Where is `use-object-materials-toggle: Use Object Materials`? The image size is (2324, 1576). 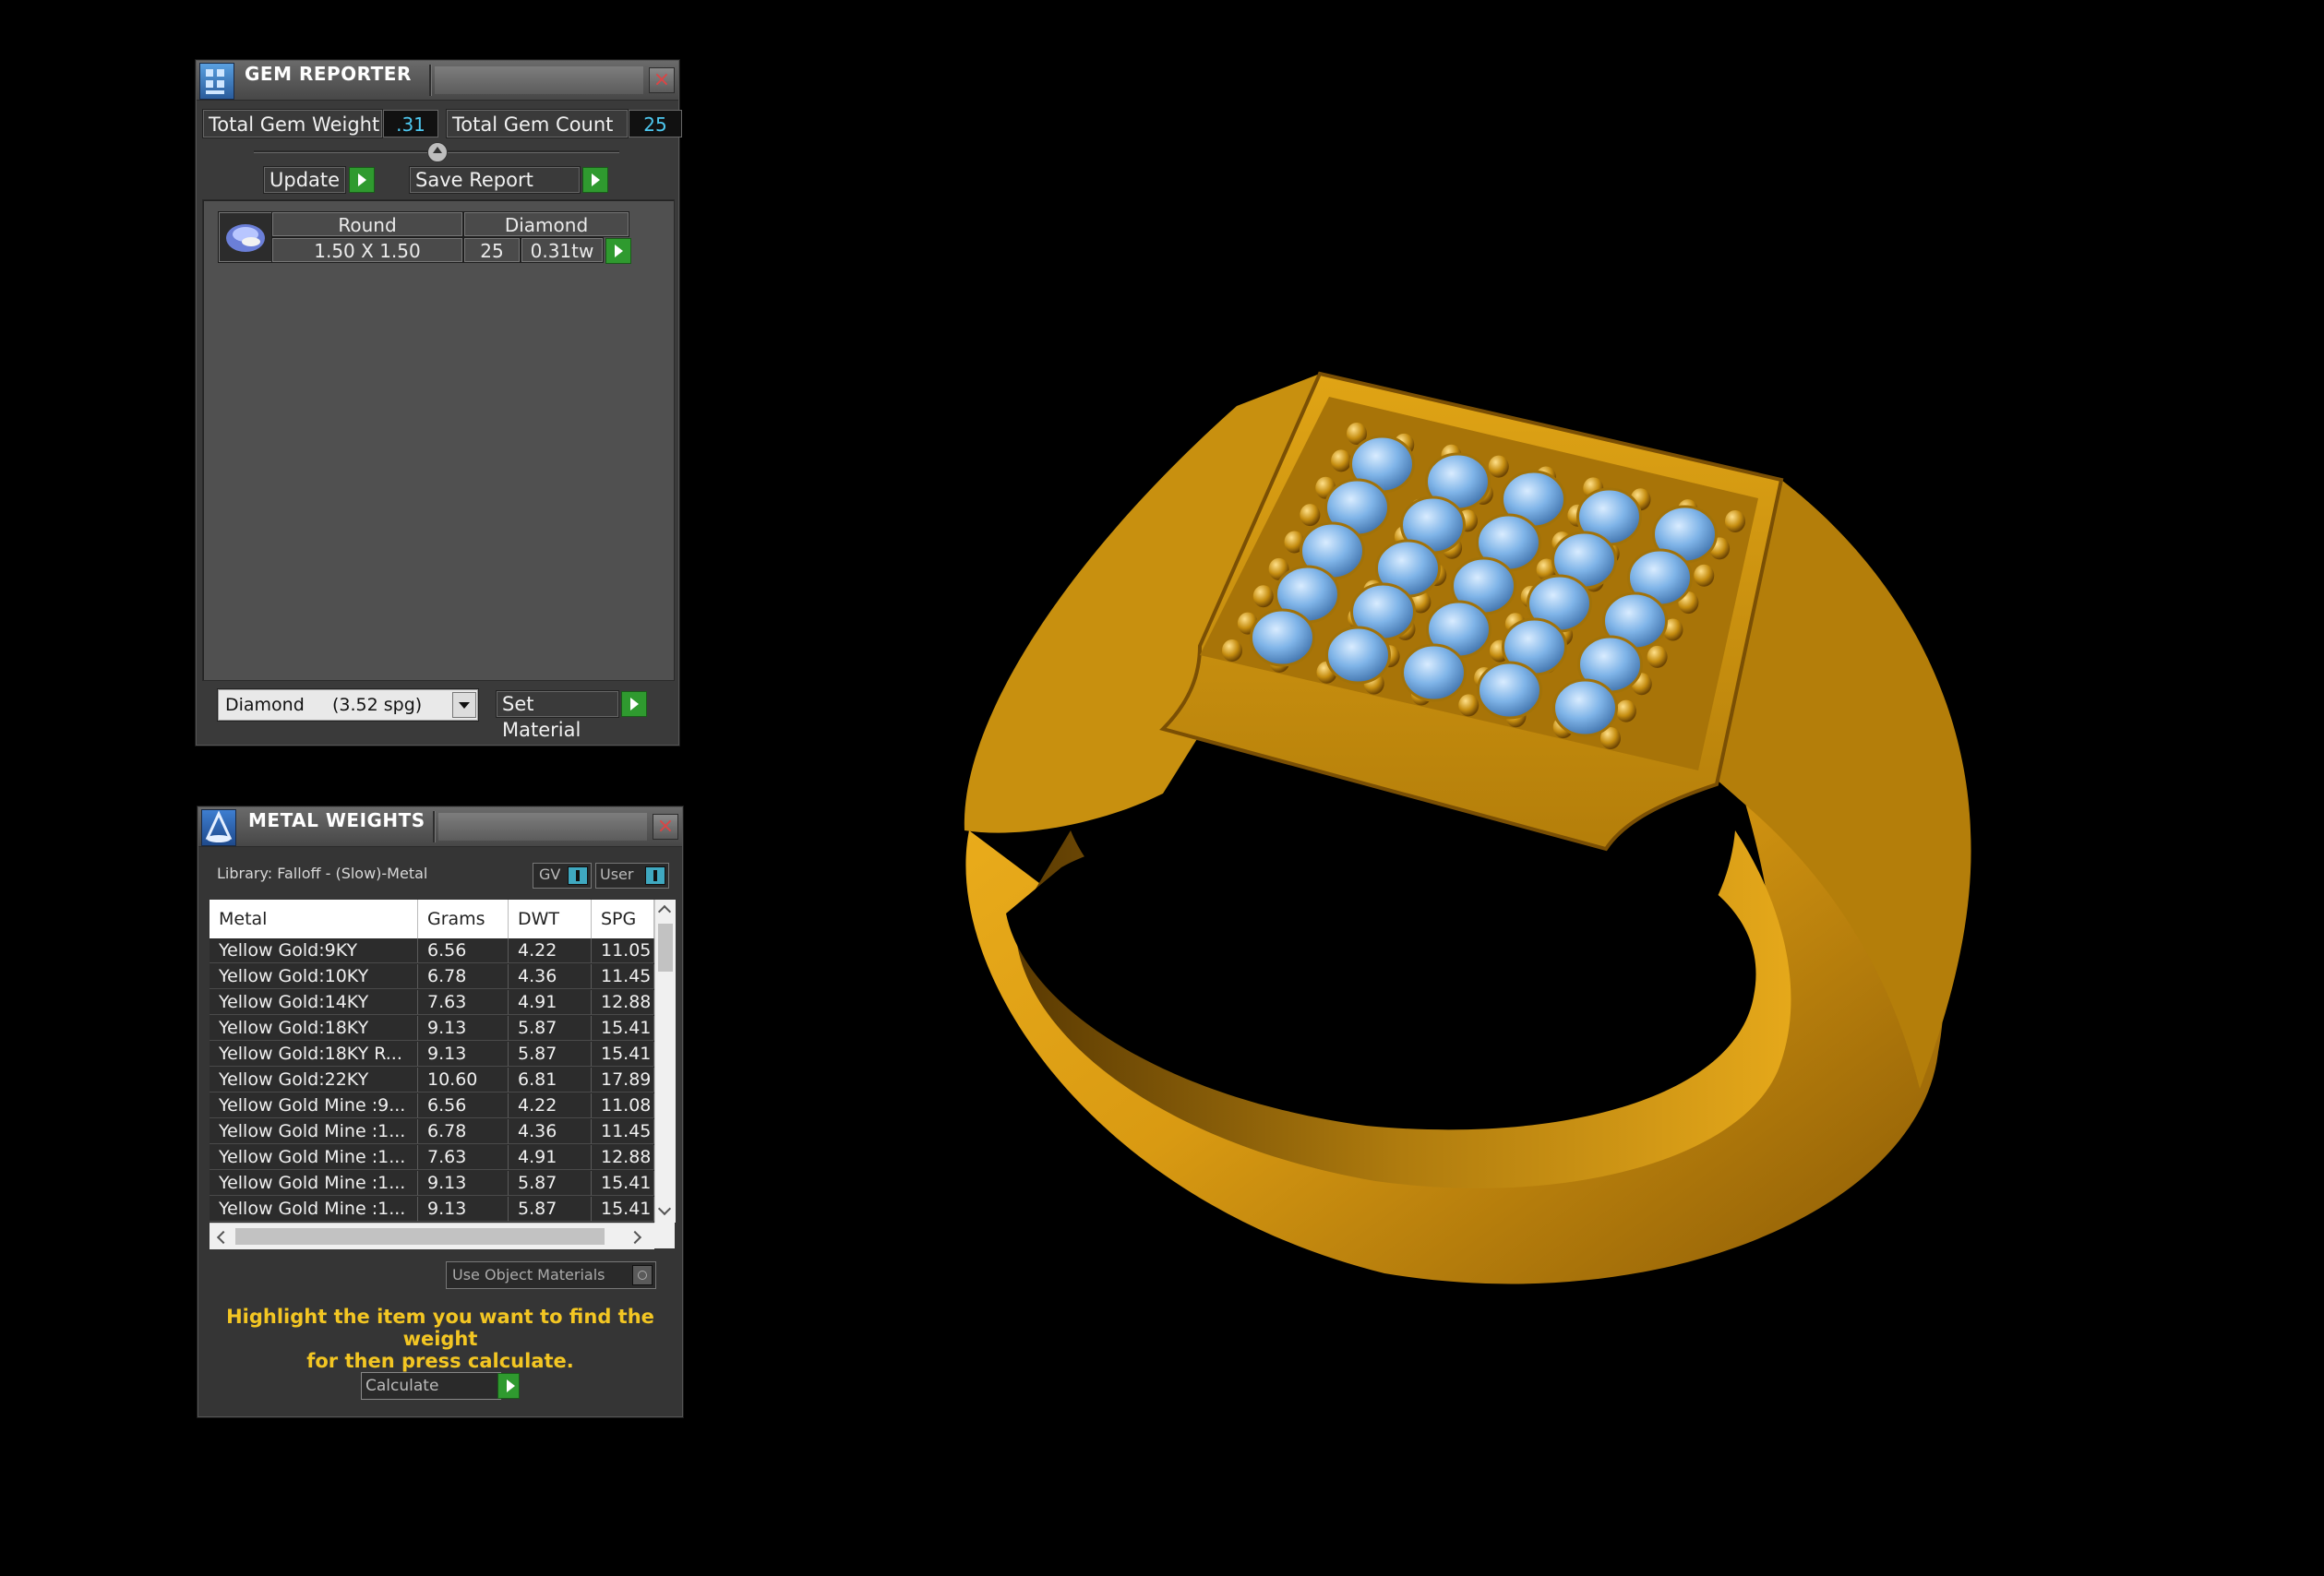
use-object-materials-toggle: Use Object Materials is located at coordinates (551, 1275).